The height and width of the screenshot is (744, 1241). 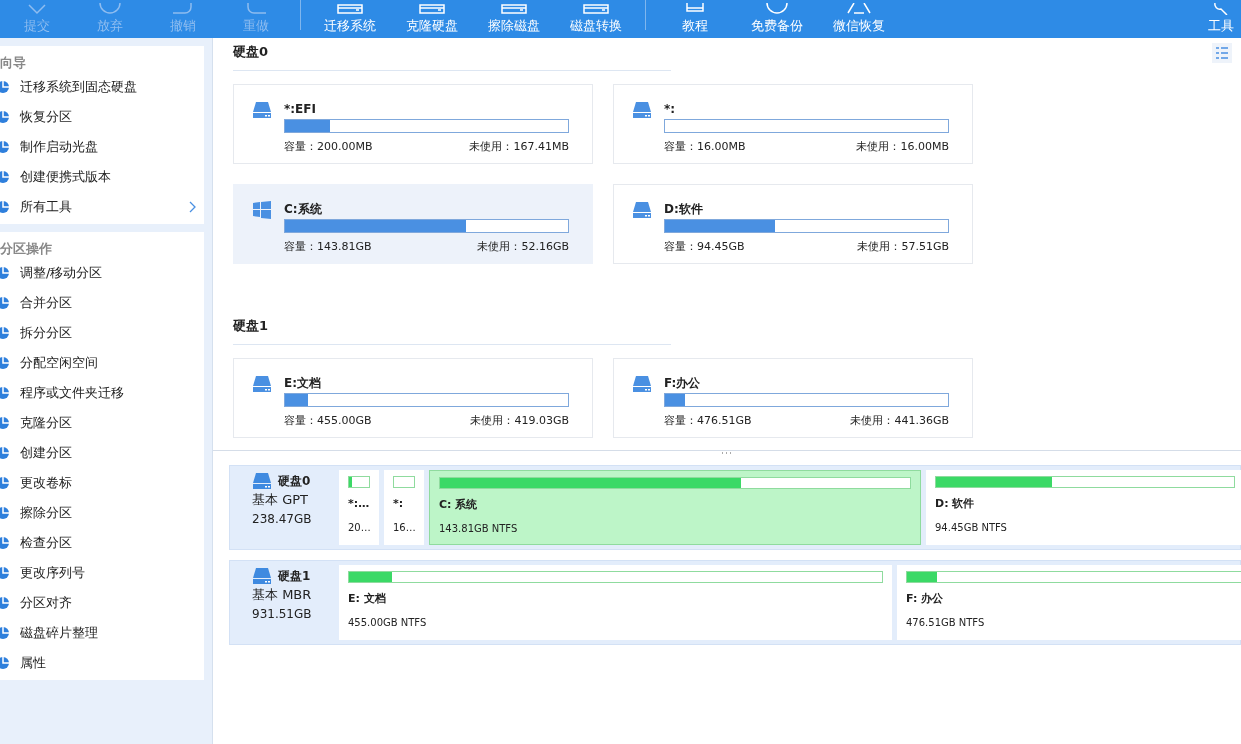 What do you see at coordinates (1221, 19) in the screenshot?
I see `tools-button: 工具` at bounding box center [1221, 19].